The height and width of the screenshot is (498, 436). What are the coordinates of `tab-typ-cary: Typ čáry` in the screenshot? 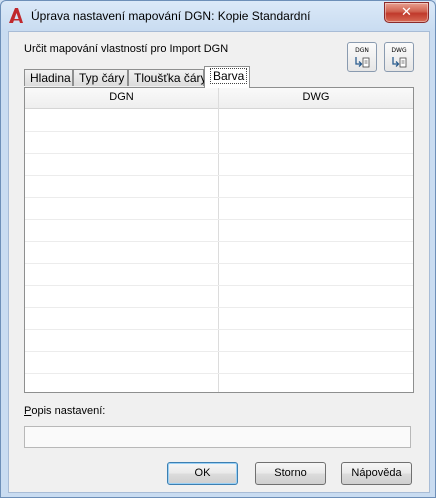 It's located at (100, 77).